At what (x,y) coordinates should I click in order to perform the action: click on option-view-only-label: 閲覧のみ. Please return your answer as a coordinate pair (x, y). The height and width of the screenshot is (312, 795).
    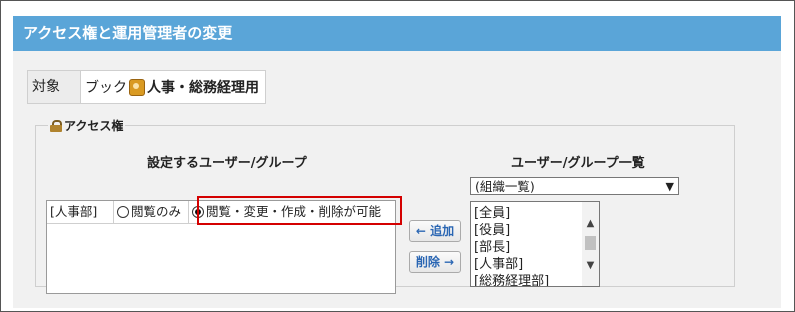
    Looking at the image, I should click on (156, 211).